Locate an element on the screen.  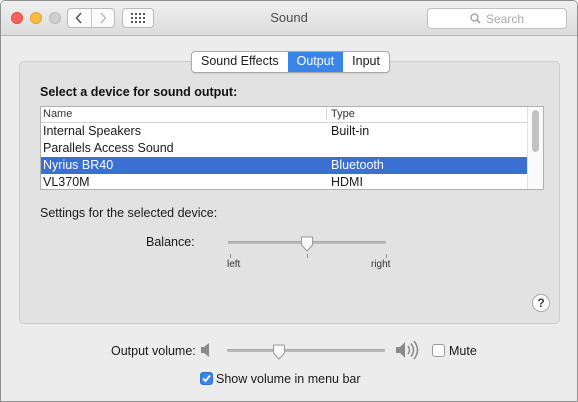
output-volume-label: Output volume: is located at coordinates (153, 351).